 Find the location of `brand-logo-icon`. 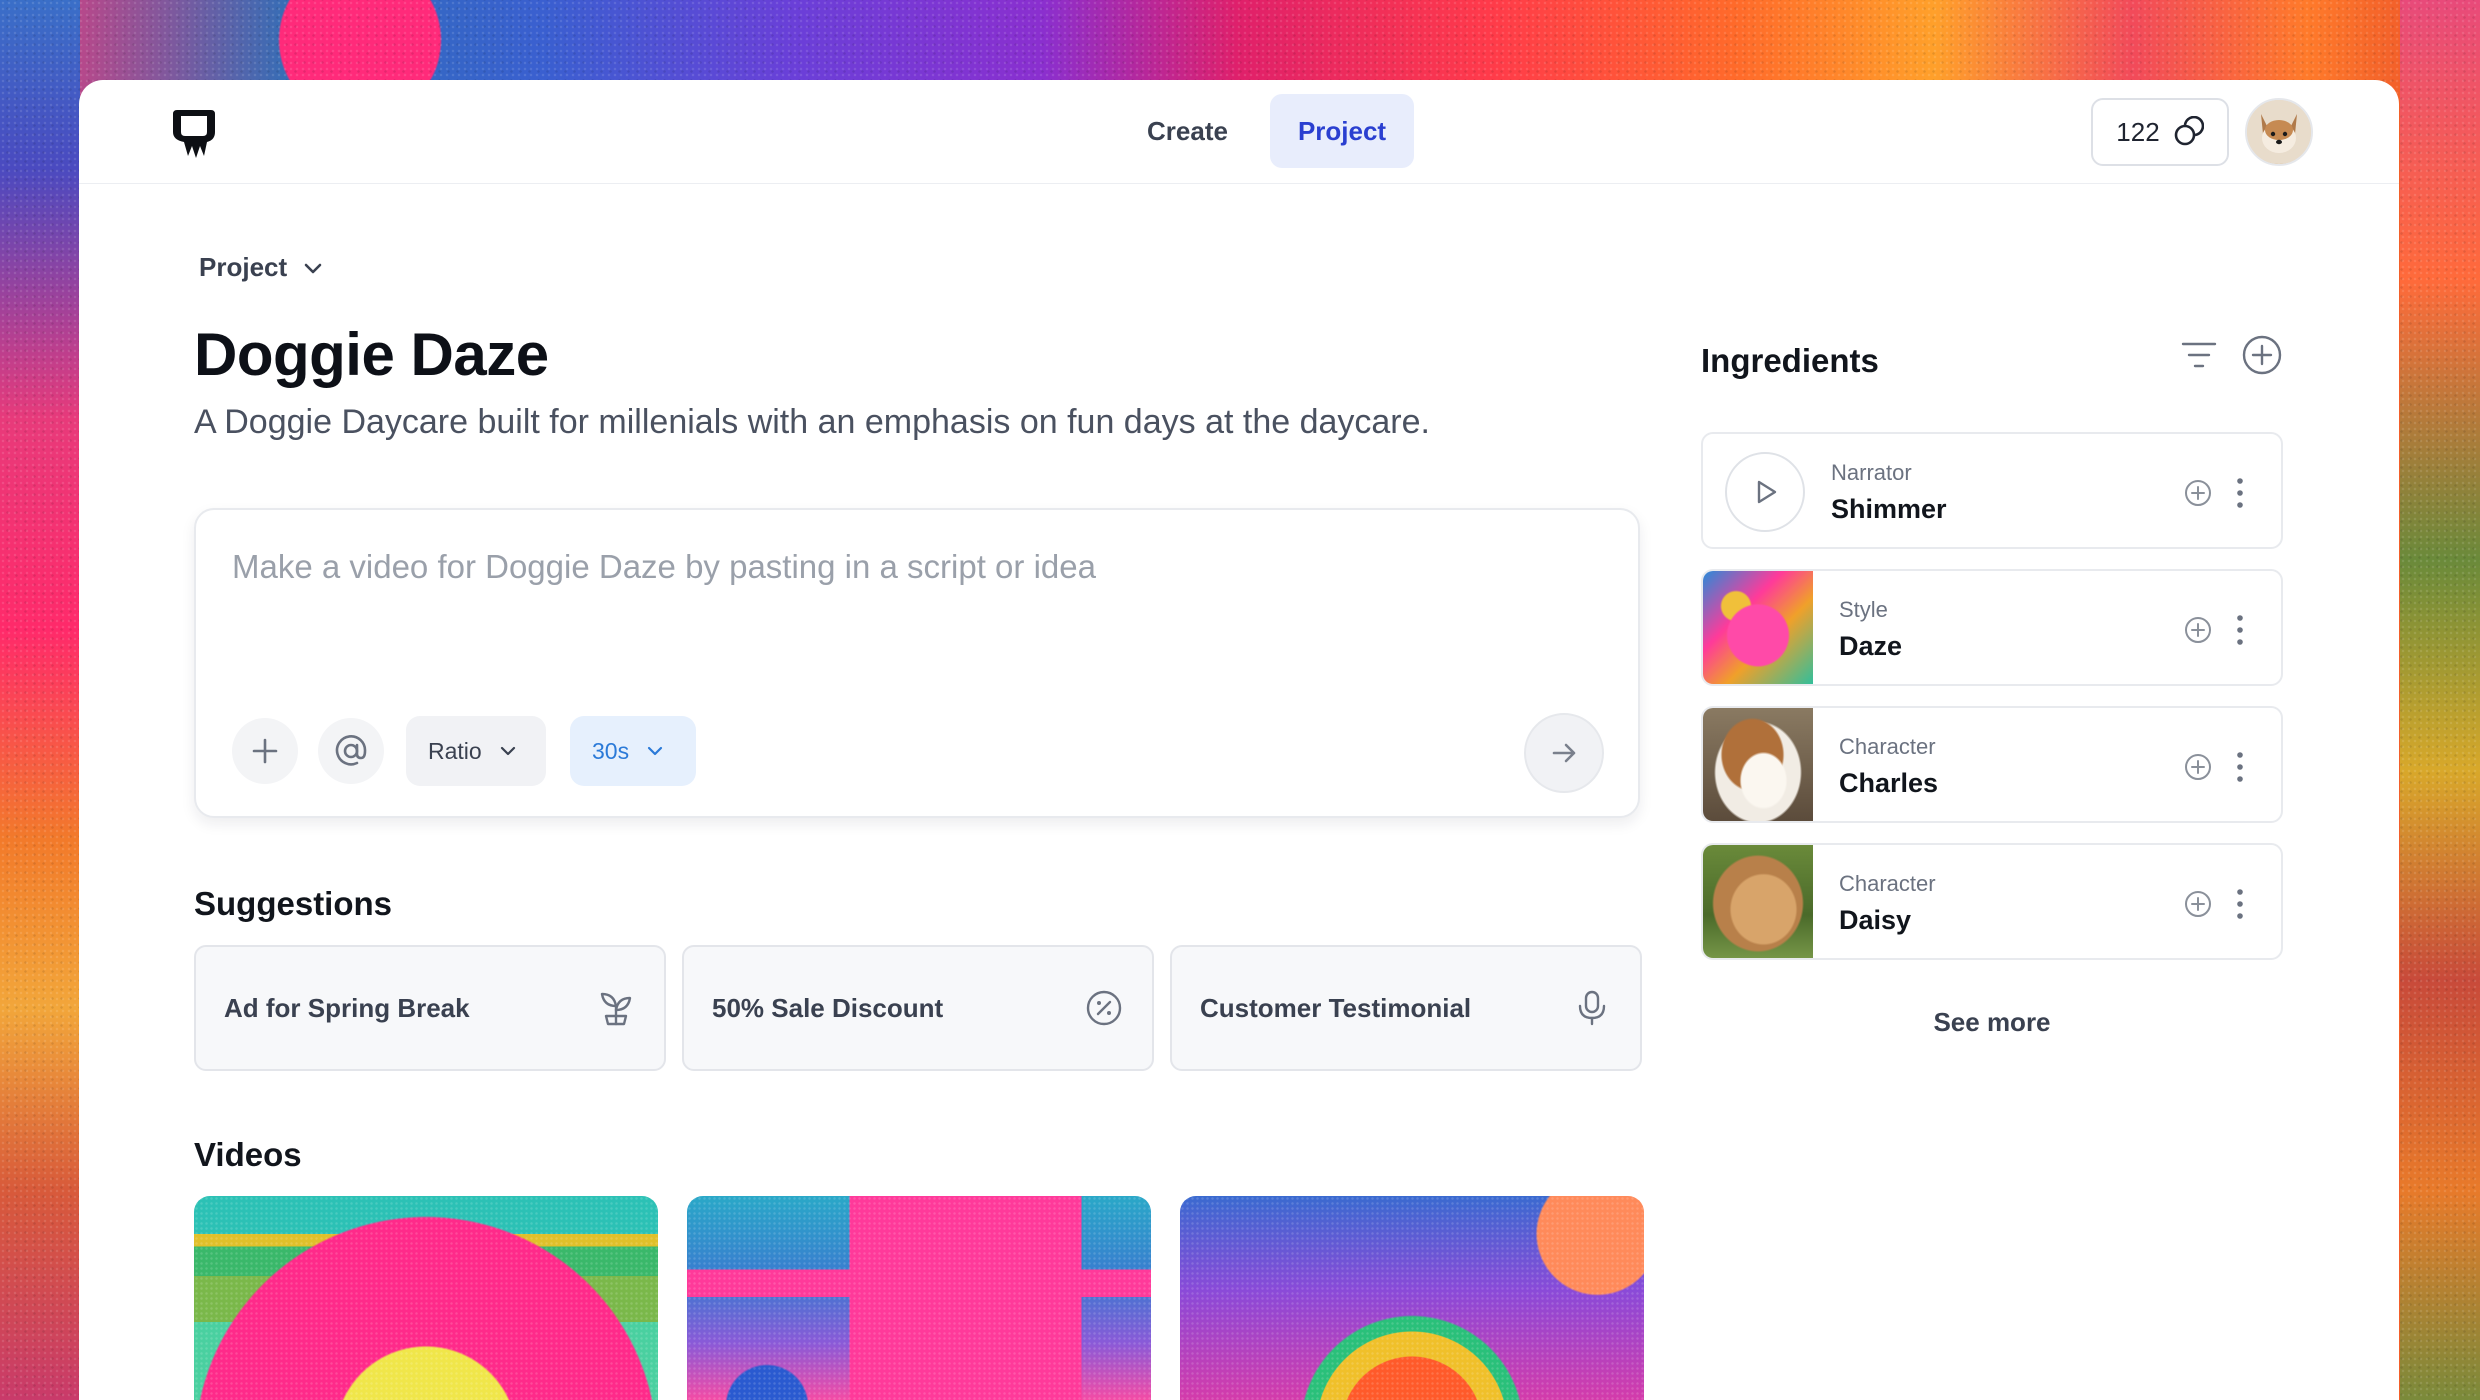

brand-logo-icon is located at coordinates (194, 133).